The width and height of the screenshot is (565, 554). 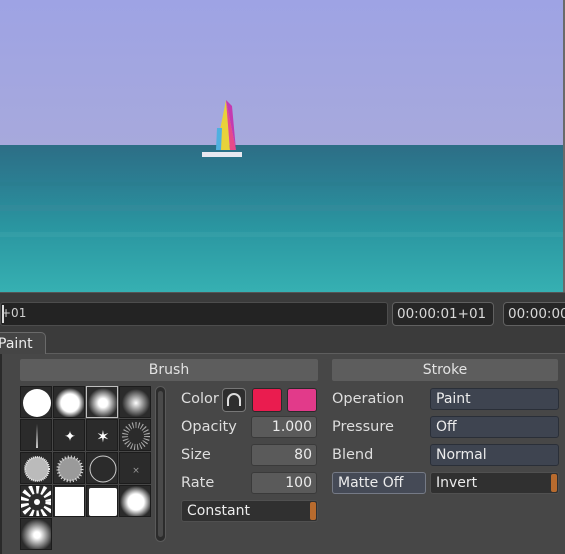 I want to click on brush-sunburst, so click(x=36, y=501).